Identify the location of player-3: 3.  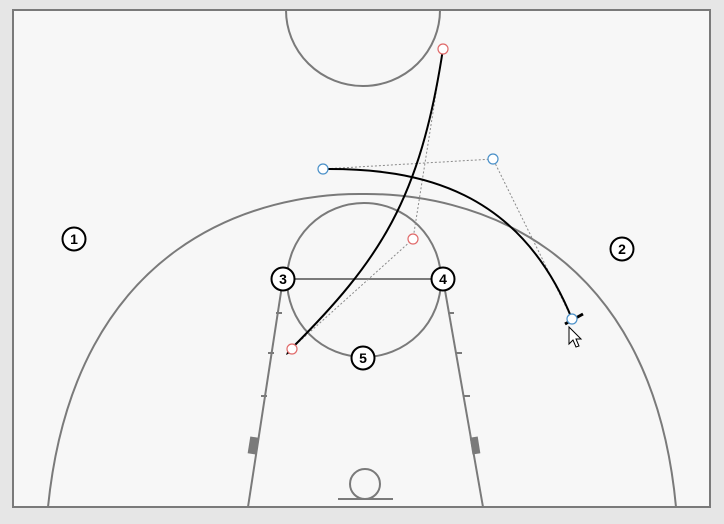
(283, 279).